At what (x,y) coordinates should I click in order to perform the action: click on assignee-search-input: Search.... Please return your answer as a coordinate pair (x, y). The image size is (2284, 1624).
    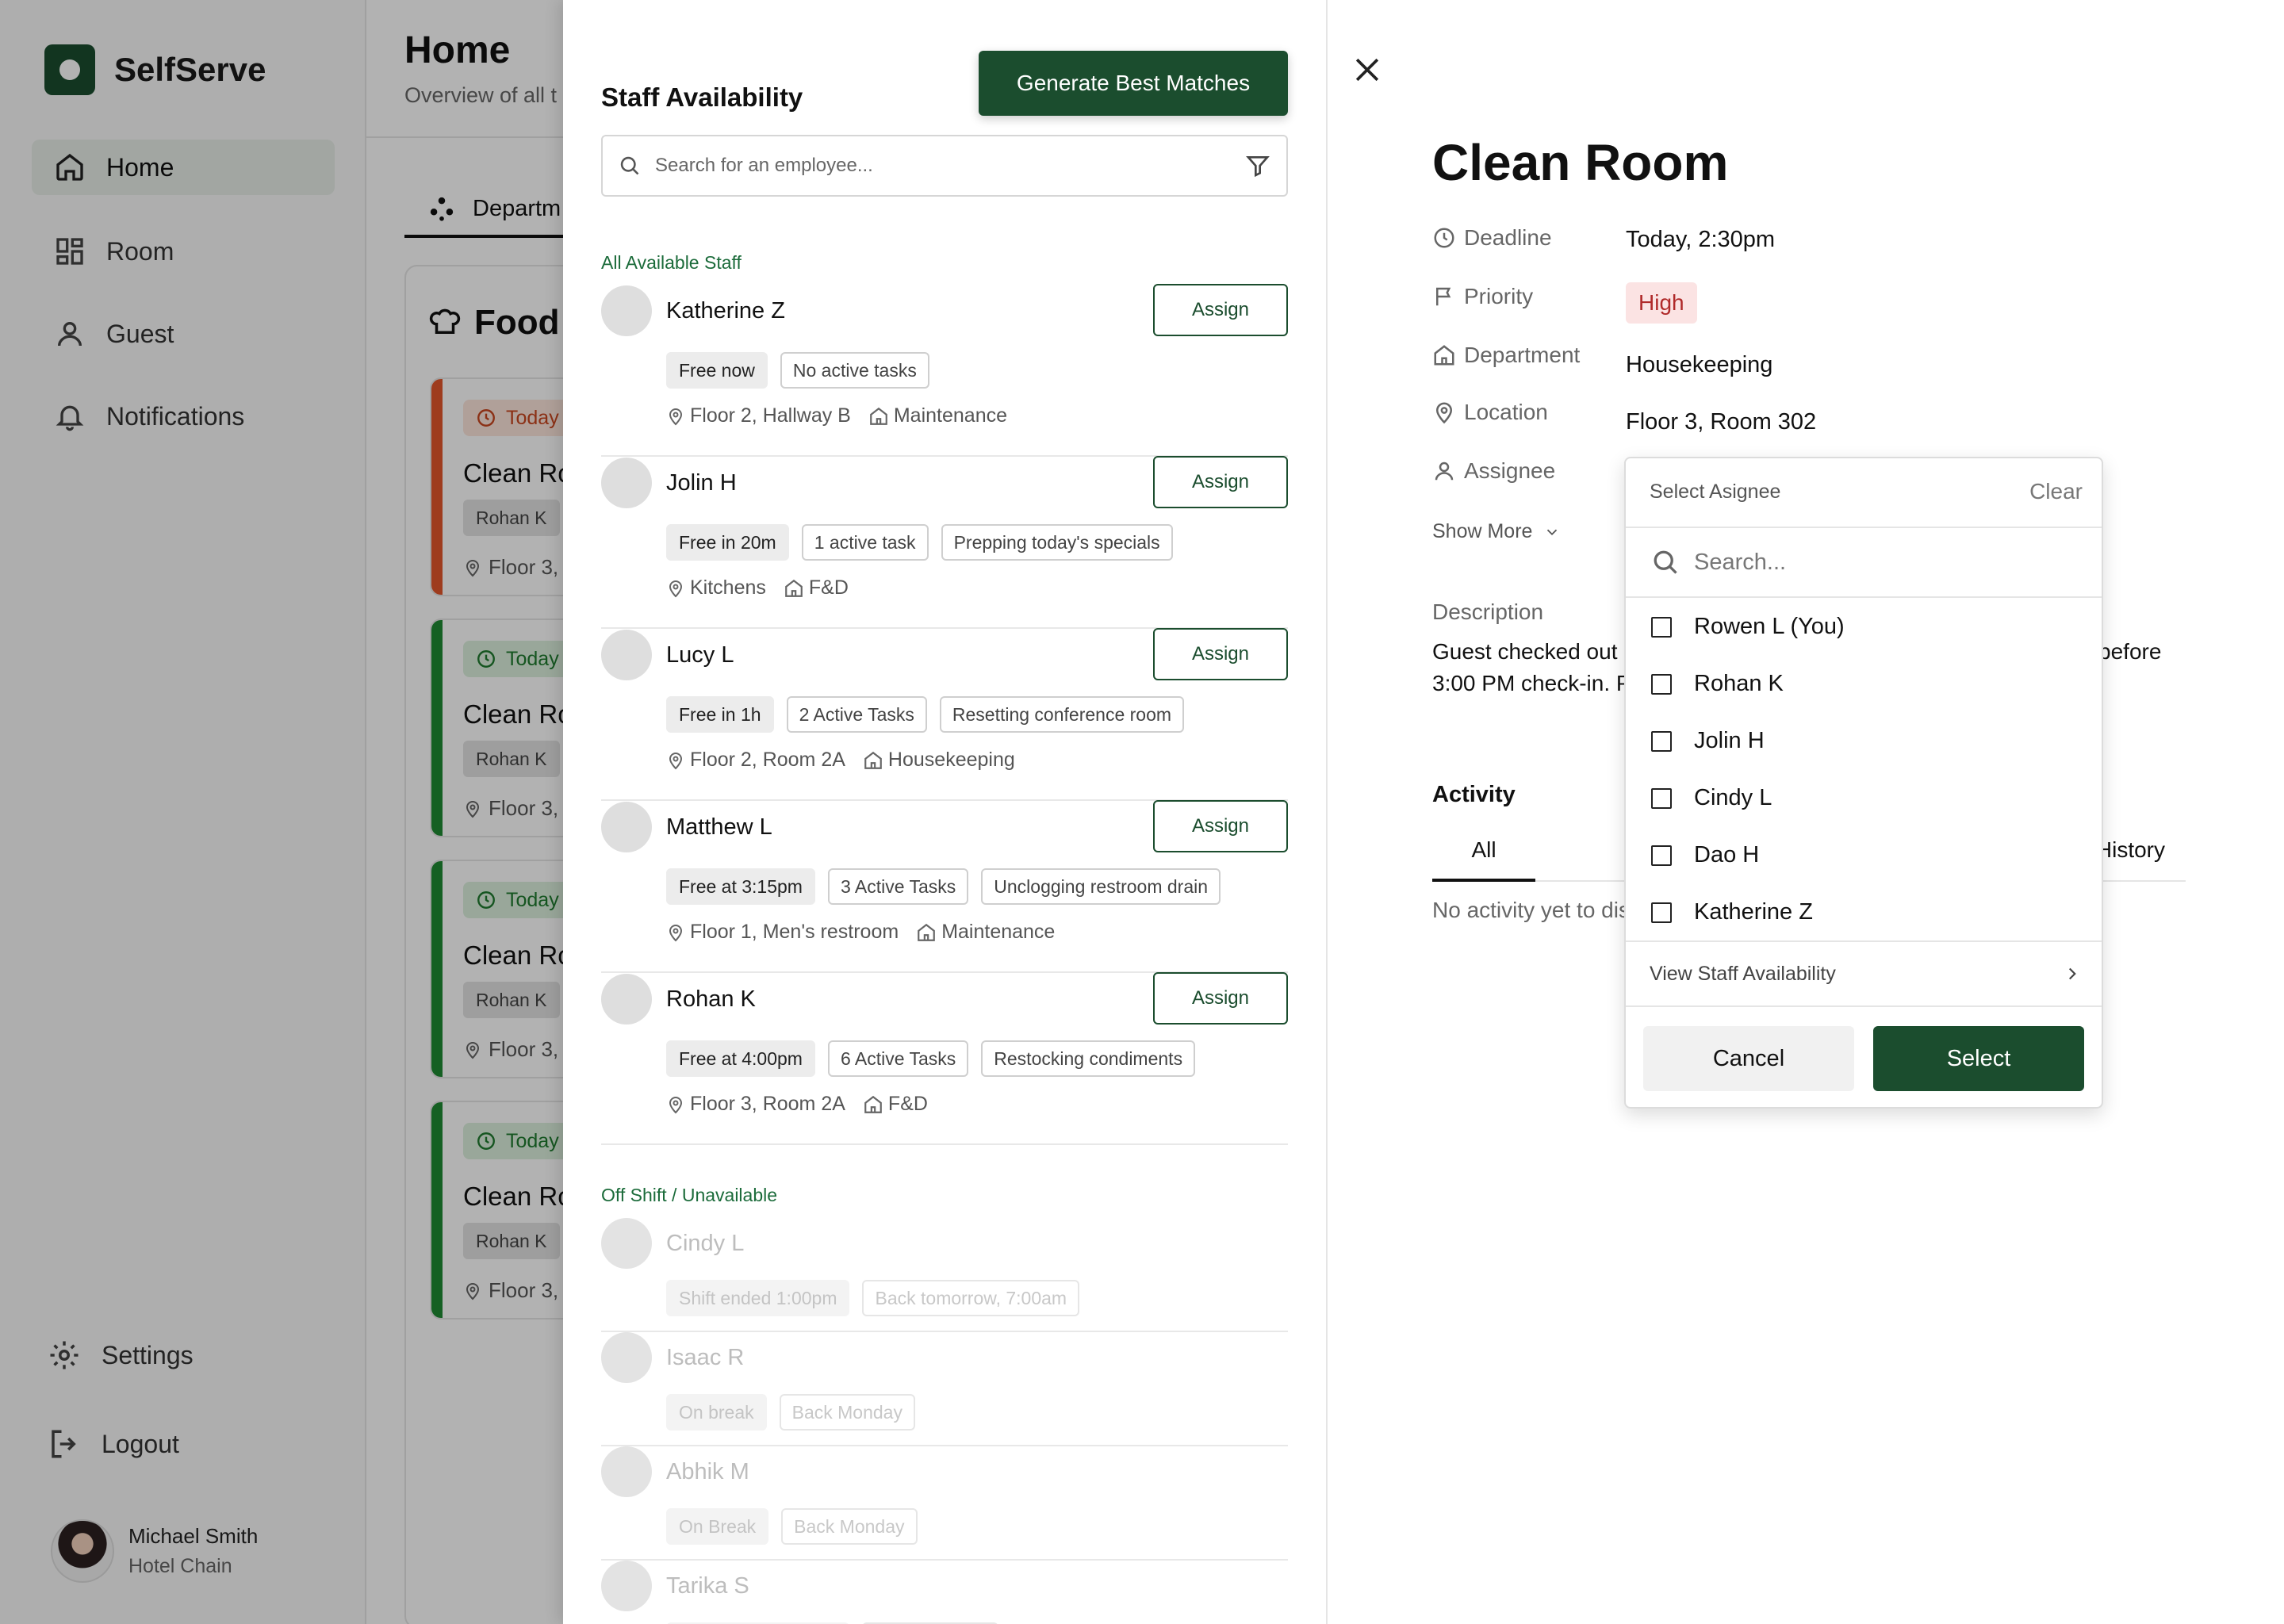
    Looking at the image, I should click on (1864, 563).